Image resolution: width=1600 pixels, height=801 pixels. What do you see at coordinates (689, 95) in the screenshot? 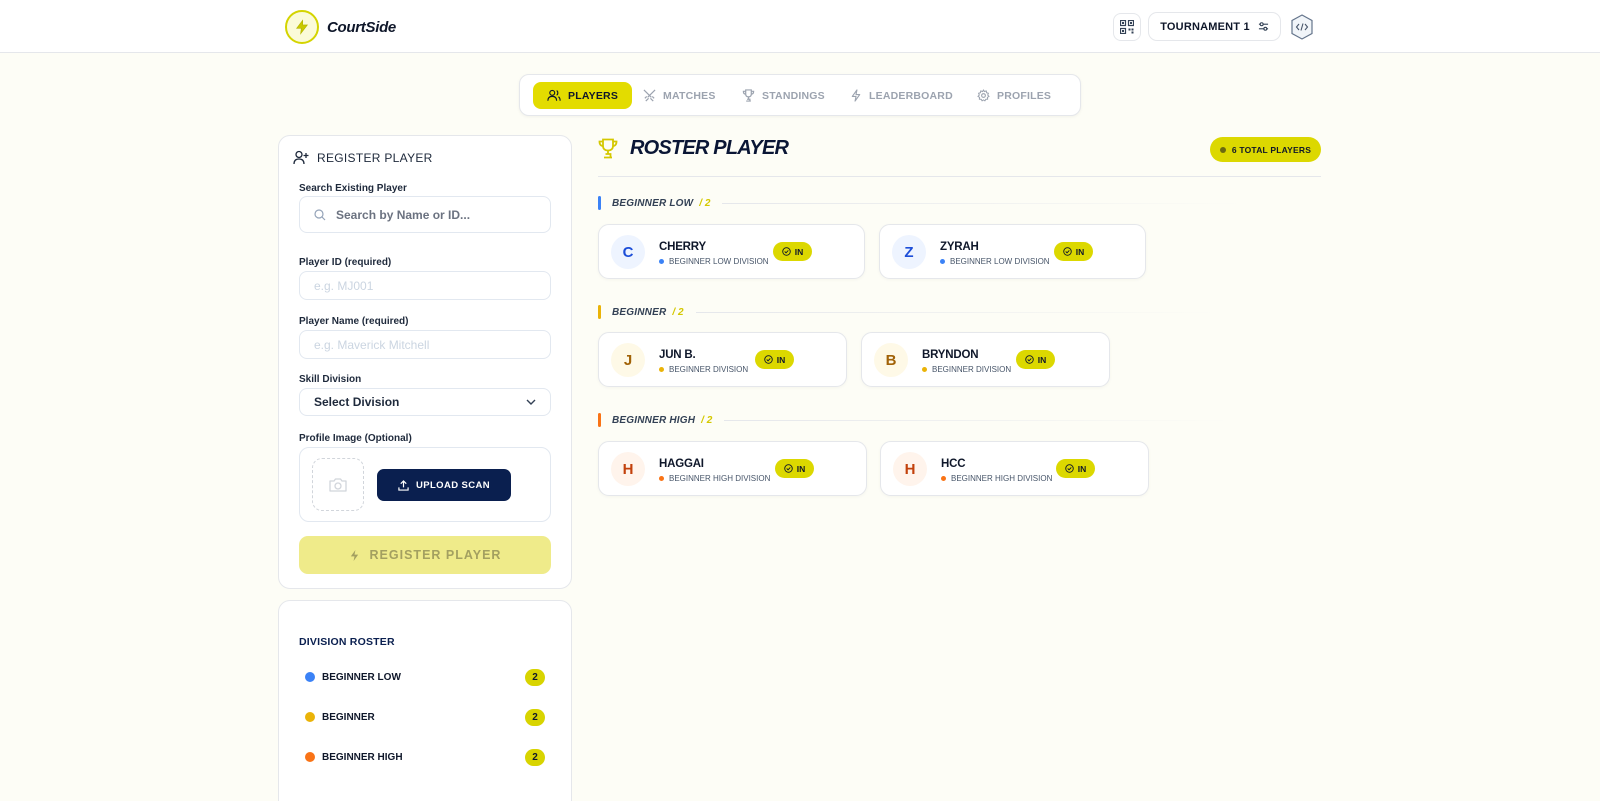
I see `tab-label: MATCHES` at bounding box center [689, 95].